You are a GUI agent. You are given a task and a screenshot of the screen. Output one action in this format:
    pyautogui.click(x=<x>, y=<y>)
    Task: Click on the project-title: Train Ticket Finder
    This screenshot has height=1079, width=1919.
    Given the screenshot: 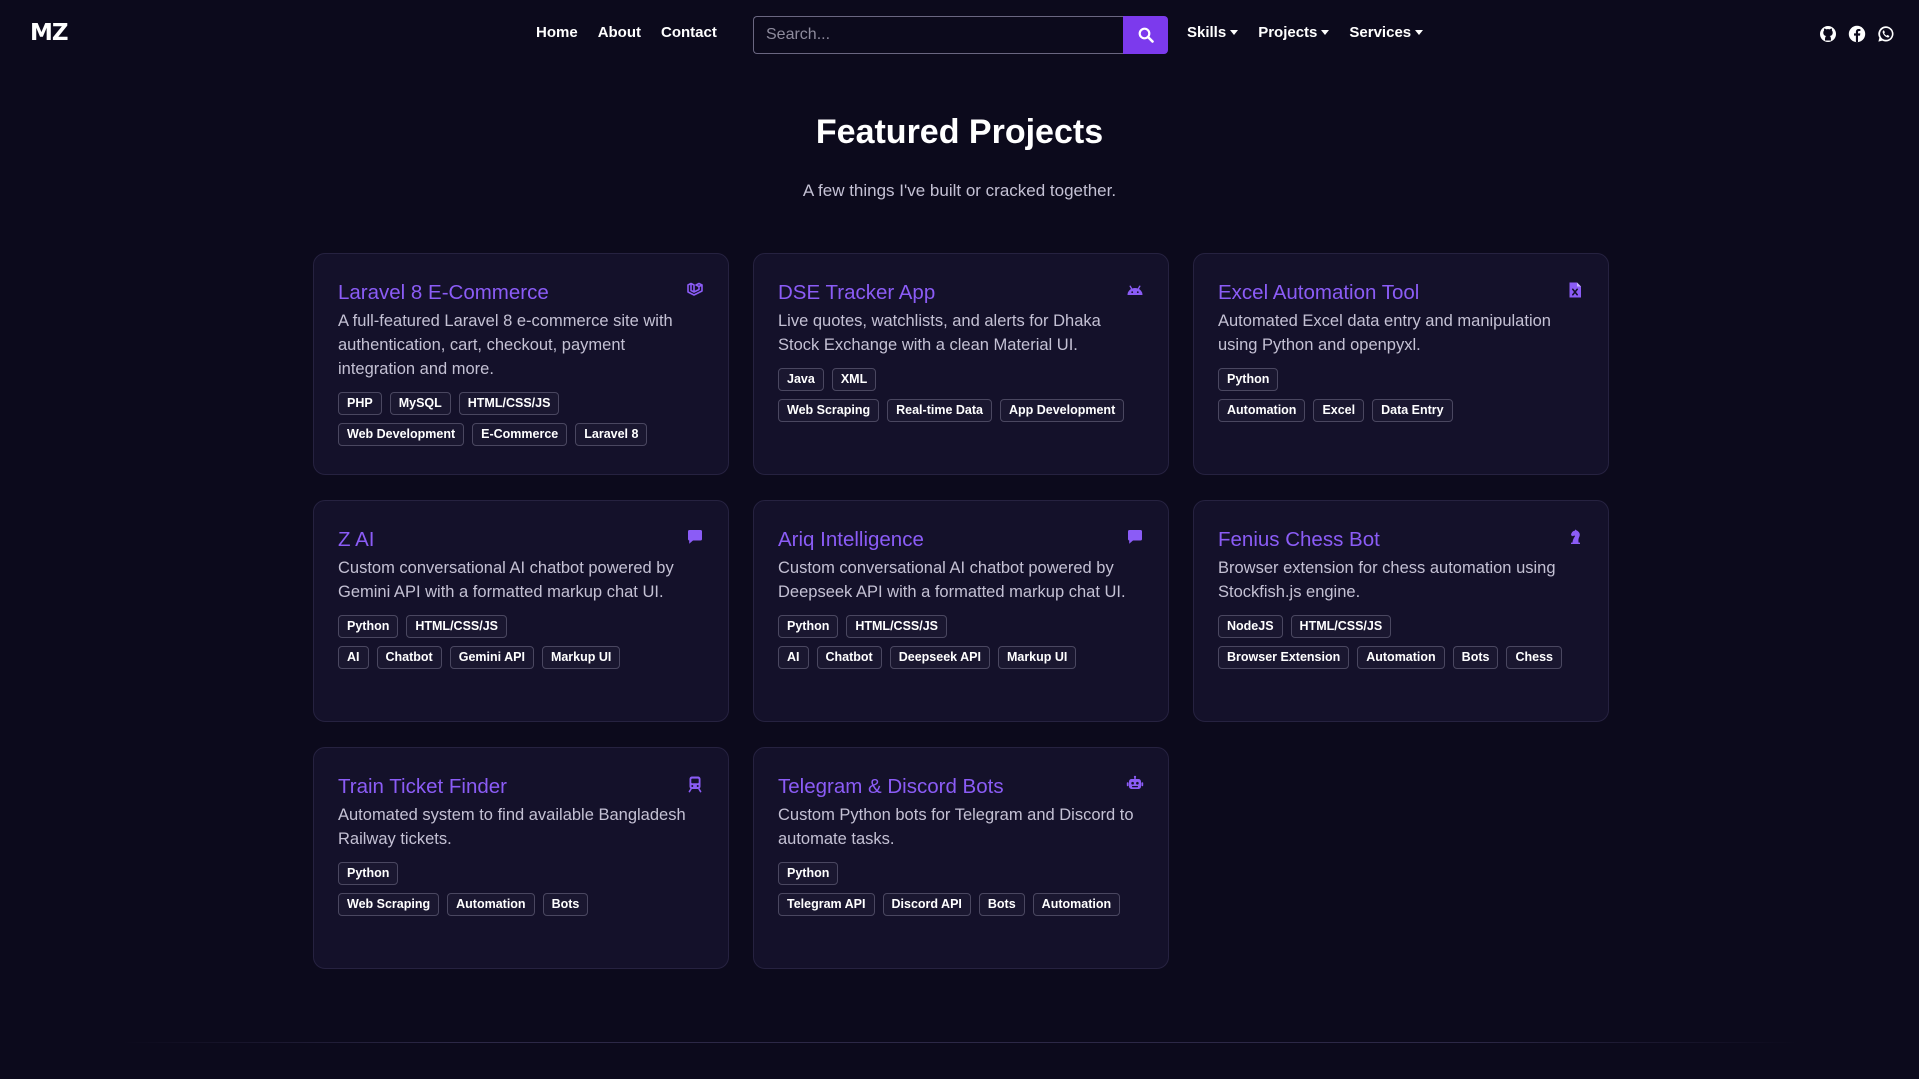 What is the action you would take?
    pyautogui.click(x=521, y=787)
    